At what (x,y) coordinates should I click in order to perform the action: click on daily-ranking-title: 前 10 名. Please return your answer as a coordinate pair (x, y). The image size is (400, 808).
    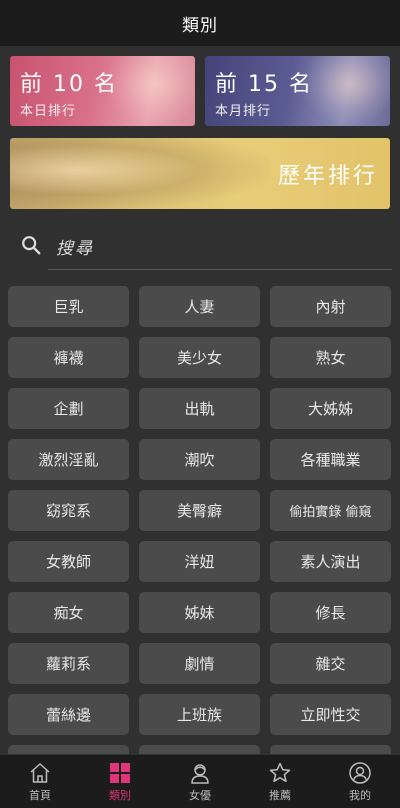
    Looking at the image, I should click on (69, 84).